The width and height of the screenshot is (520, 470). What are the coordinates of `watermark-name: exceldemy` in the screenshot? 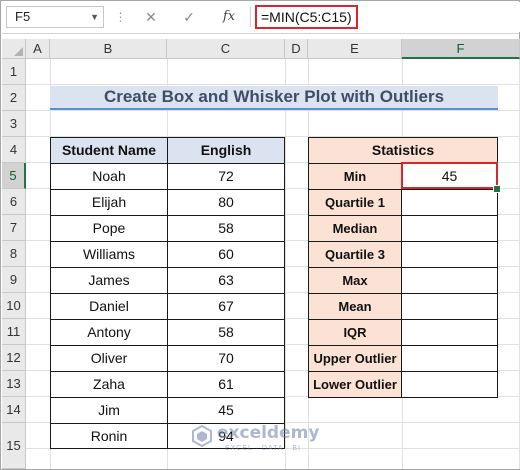 It's located at (268, 433).